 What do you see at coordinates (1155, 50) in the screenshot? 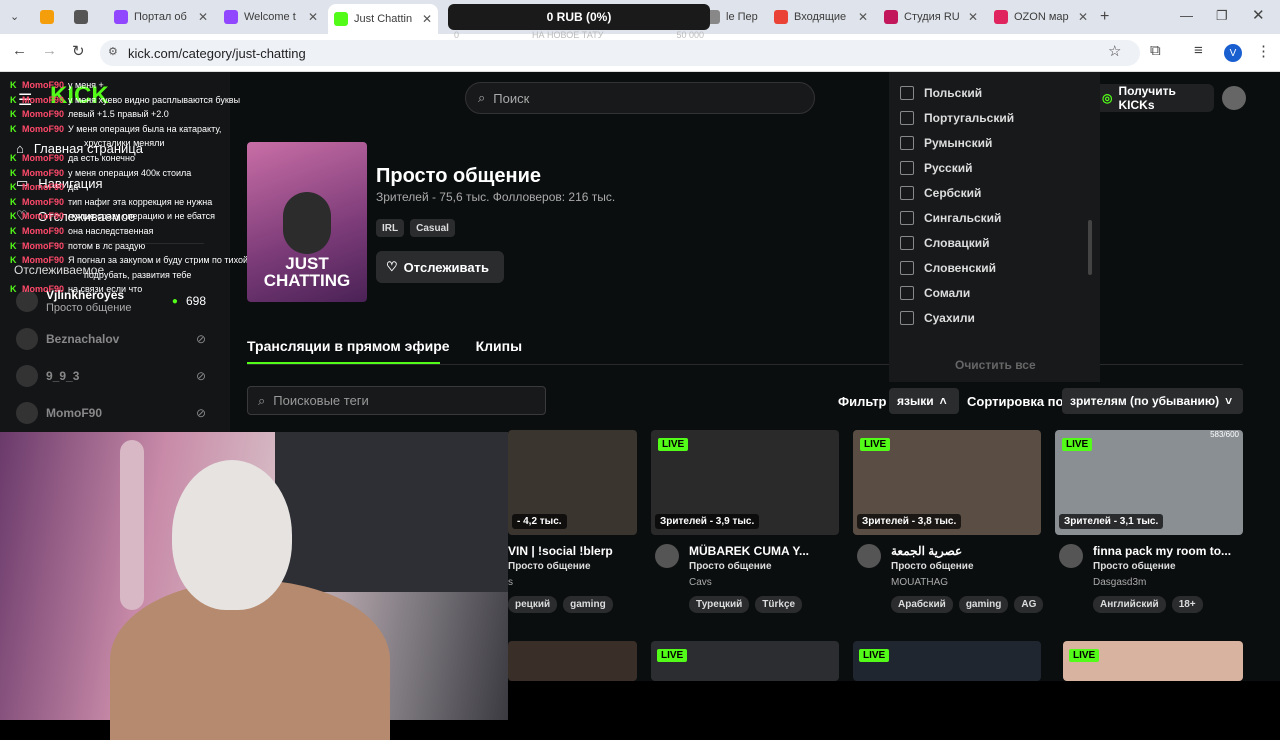
I see `extensions-icon: ⧉` at bounding box center [1155, 50].